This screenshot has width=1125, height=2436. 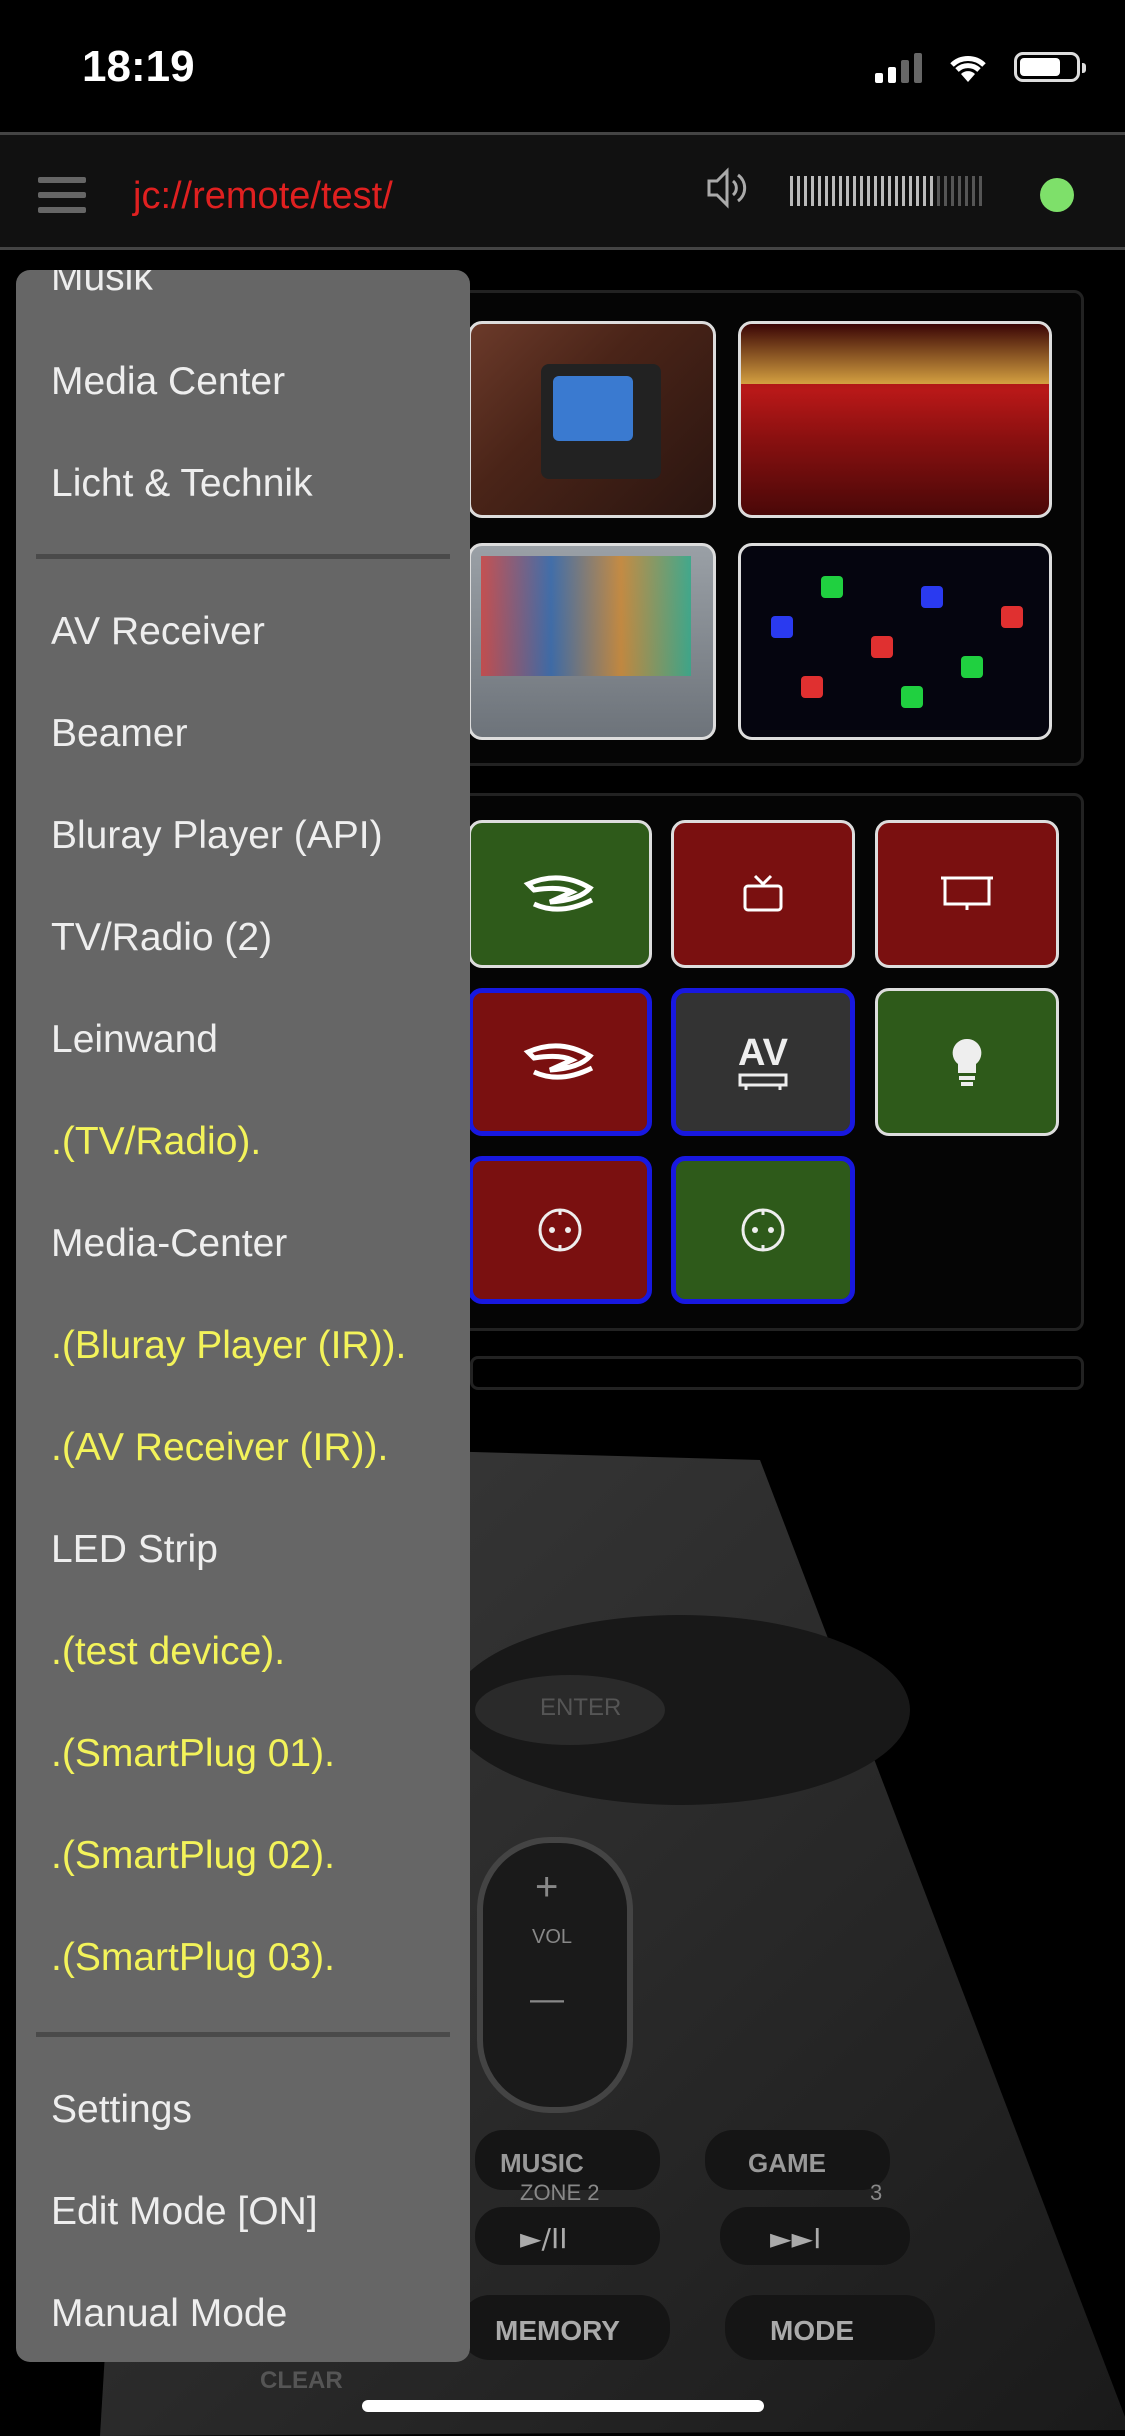 What do you see at coordinates (121, 2110) in the screenshot?
I see `menu-settings: Settings` at bounding box center [121, 2110].